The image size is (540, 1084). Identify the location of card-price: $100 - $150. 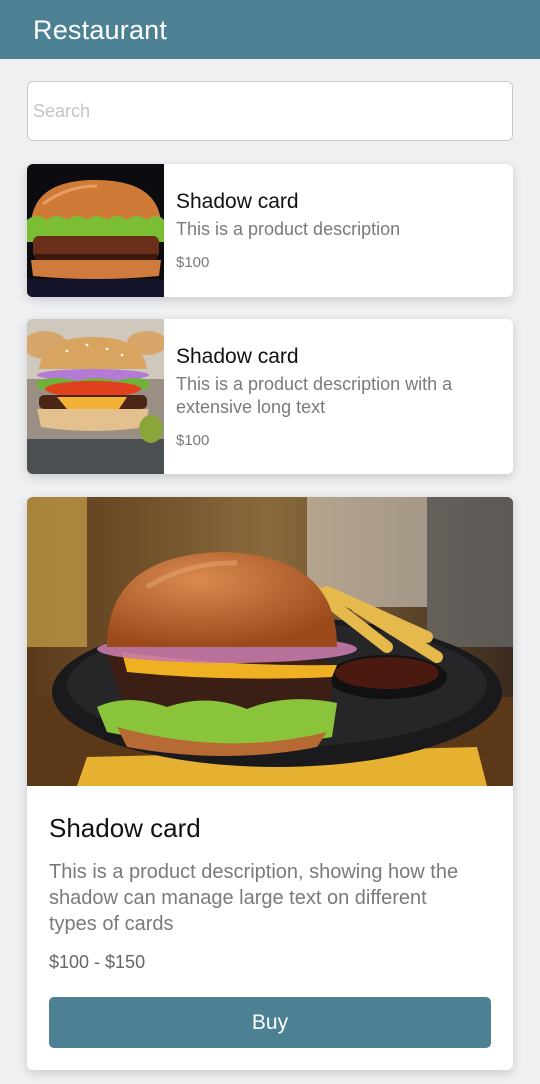
(97, 962).